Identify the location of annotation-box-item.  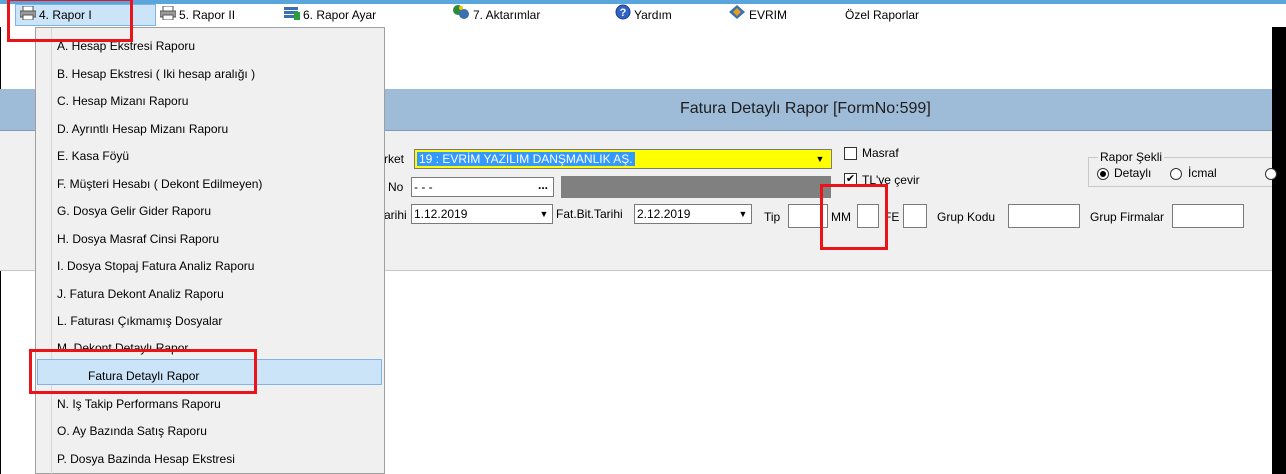
(143, 371).